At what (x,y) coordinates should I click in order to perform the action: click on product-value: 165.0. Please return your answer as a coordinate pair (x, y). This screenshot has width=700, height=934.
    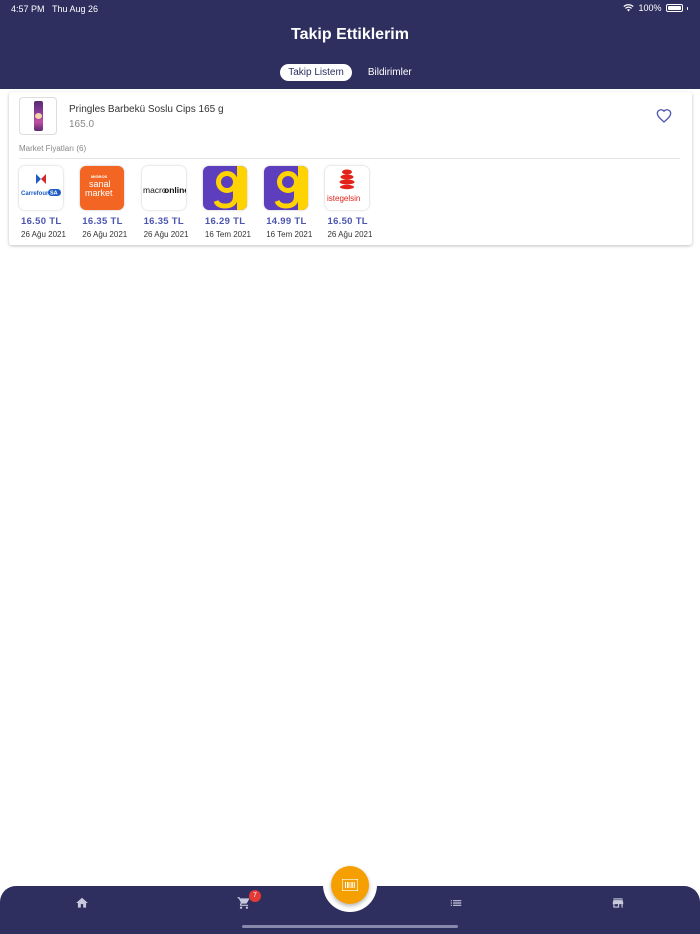
    Looking at the image, I should click on (82, 124).